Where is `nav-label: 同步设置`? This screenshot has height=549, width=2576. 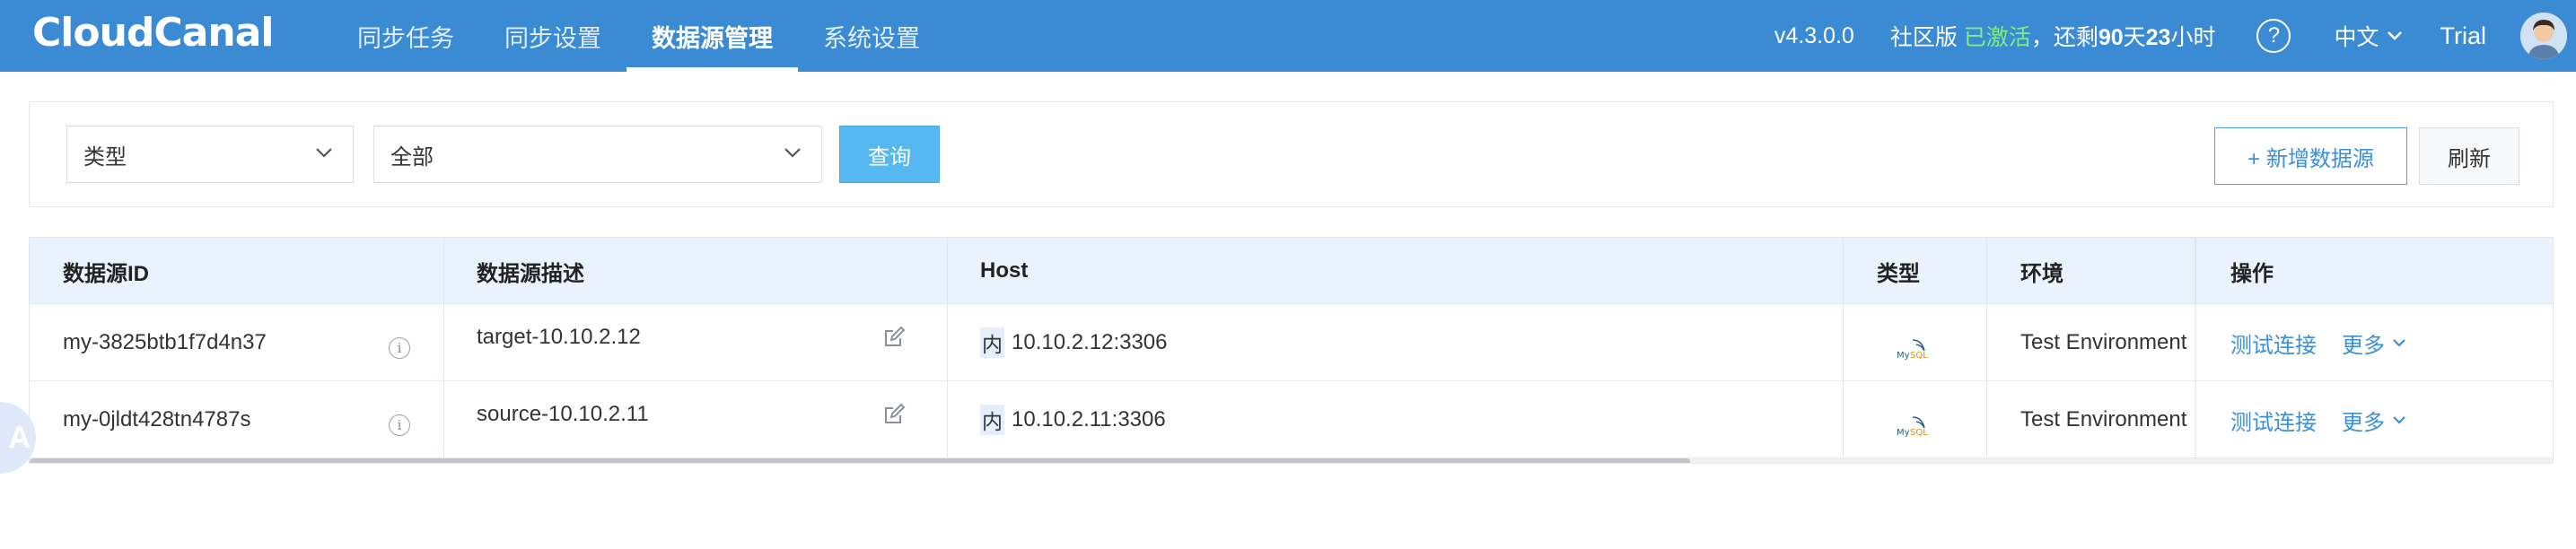 nav-label: 同步设置 is located at coordinates (552, 38).